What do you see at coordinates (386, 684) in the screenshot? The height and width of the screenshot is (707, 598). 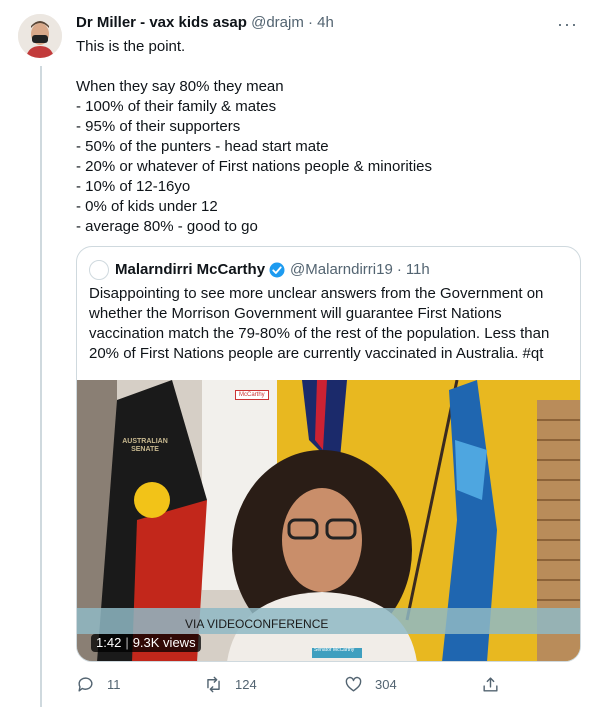 I see `like-count: 304` at bounding box center [386, 684].